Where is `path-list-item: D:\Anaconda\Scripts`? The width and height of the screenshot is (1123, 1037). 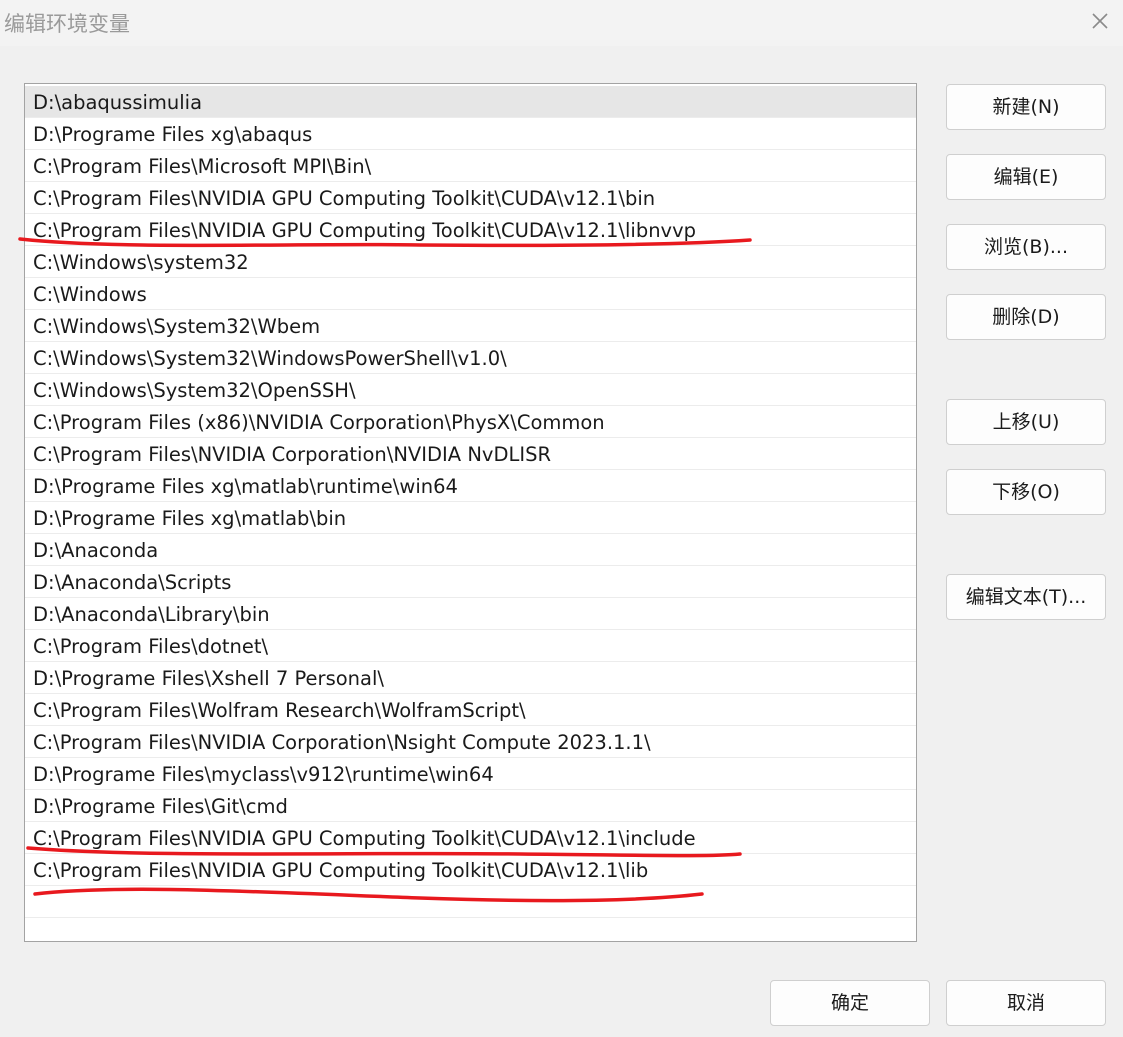
path-list-item: D:\Anaconda\Scripts is located at coordinates (470, 582).